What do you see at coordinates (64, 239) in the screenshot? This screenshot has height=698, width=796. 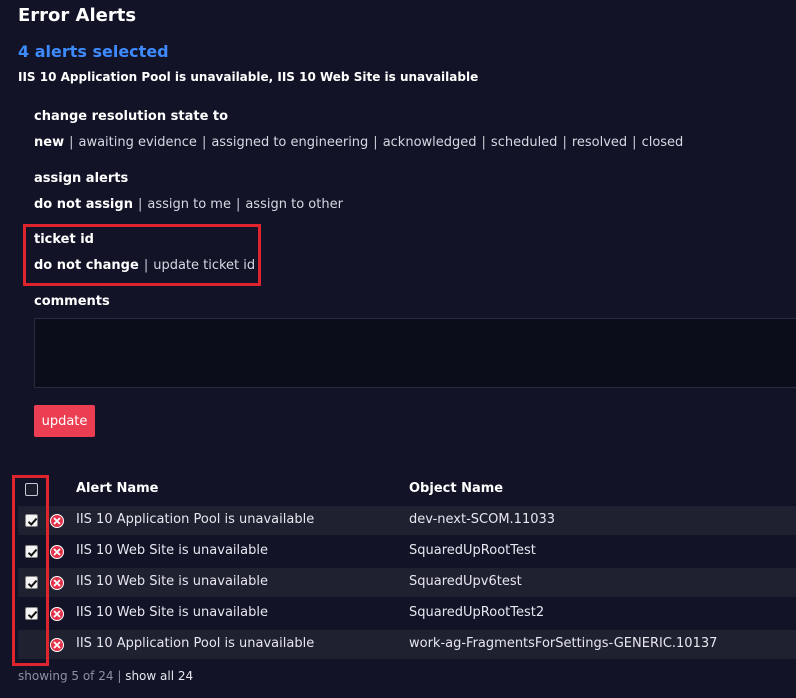 I see `ticket-label: ticket id` at bounding box center [64, 239].